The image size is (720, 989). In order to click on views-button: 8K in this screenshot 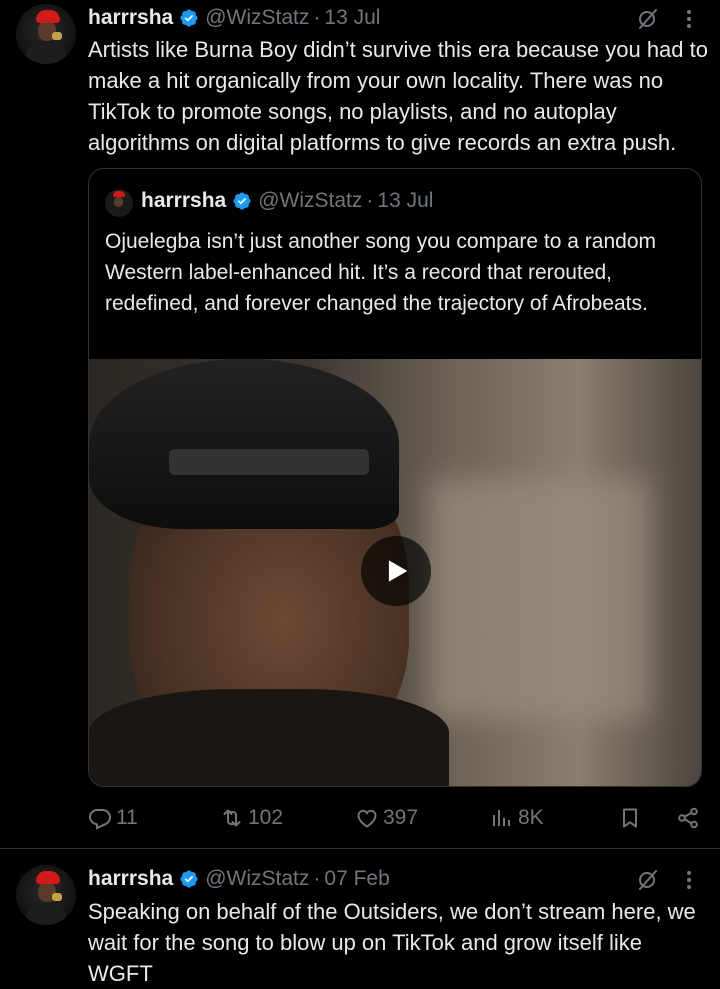, I will do `click(517, 818)`.